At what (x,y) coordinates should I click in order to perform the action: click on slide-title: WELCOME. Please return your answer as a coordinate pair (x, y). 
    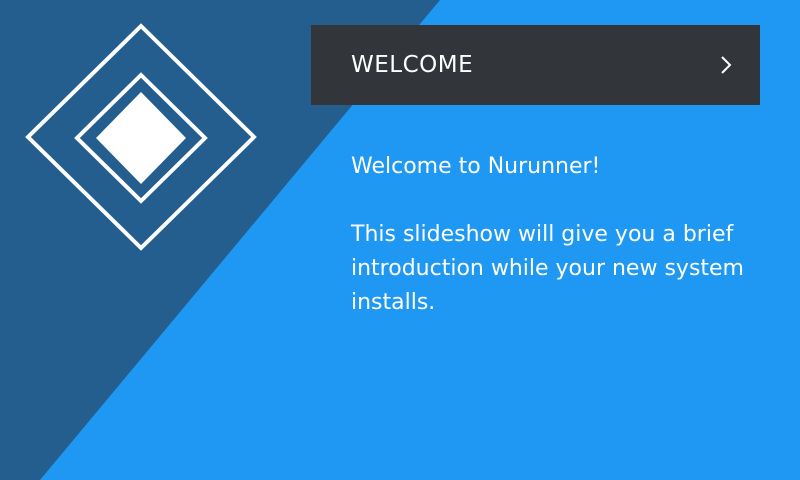
    Looking at the image, I should click on (412, 64).